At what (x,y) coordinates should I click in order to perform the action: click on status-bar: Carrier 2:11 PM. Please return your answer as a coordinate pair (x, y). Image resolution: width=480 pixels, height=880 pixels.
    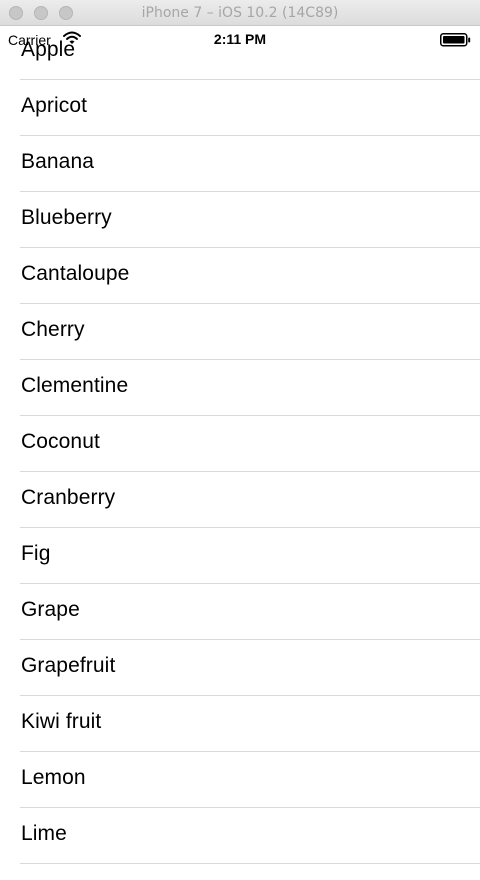
    Looking at the image, I should click on (240, 40).